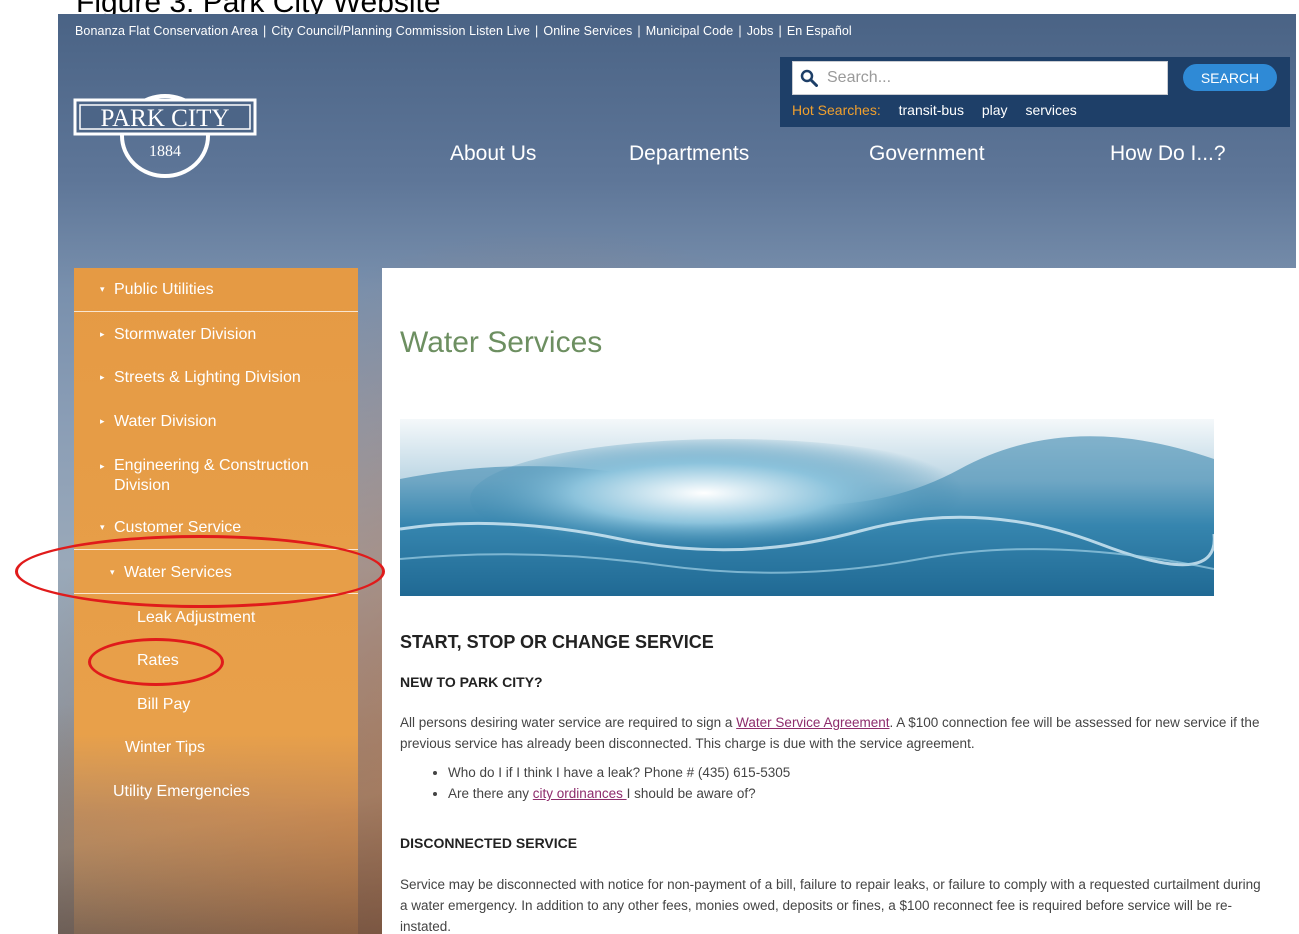  Describe the element at coordinates (200, 571) in the screenshot. I see `annotation-circle-water-services` at that location.